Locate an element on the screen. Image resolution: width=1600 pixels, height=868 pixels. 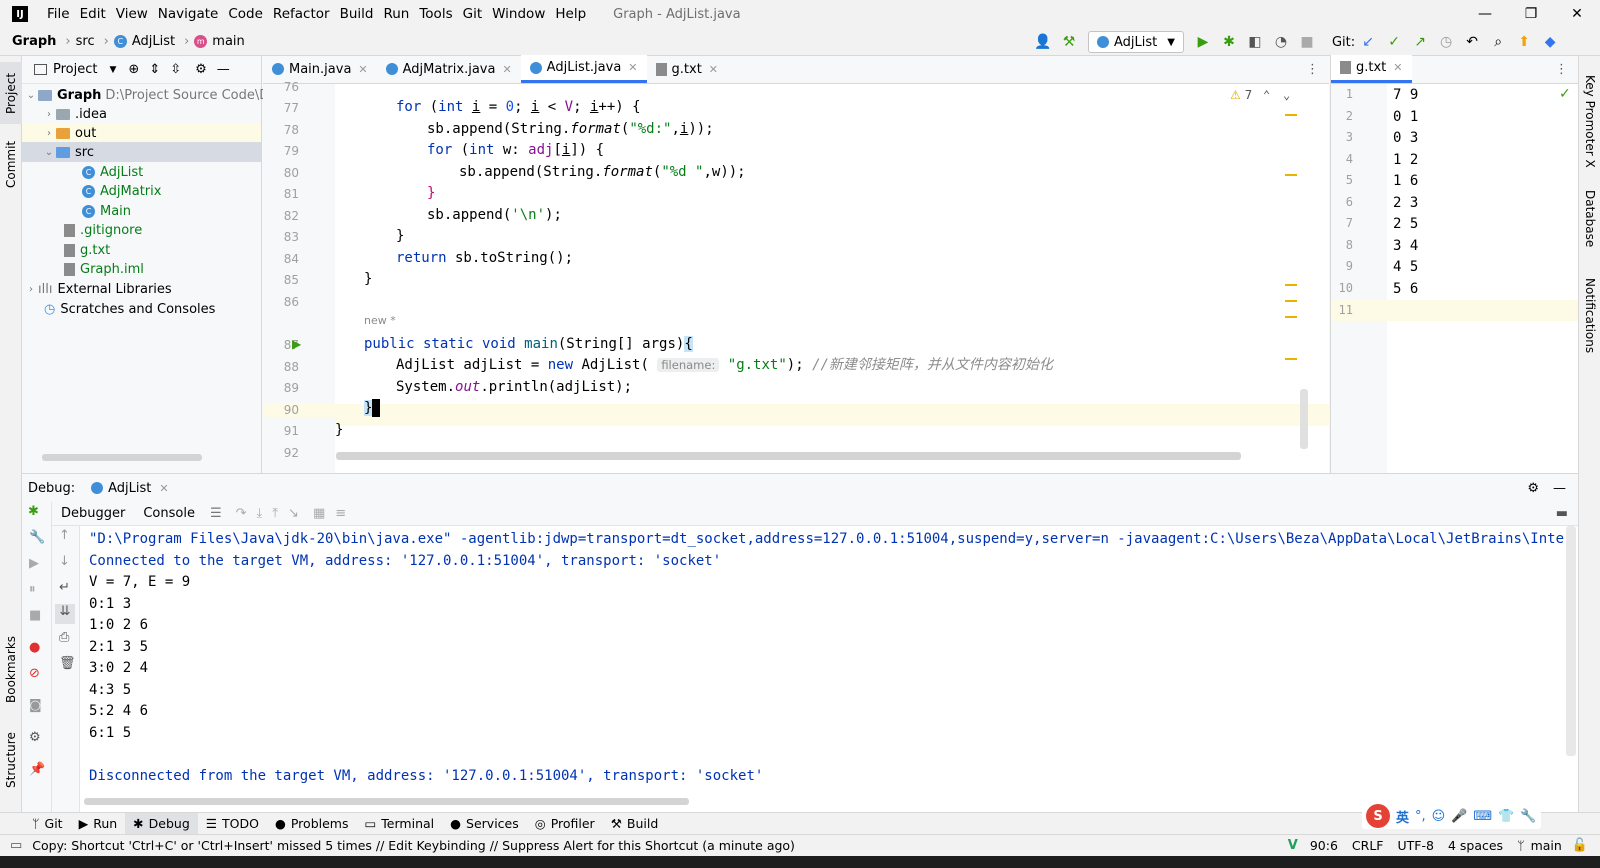
collapse-all-icon: ⇳ is located at coordinates (175, 69).